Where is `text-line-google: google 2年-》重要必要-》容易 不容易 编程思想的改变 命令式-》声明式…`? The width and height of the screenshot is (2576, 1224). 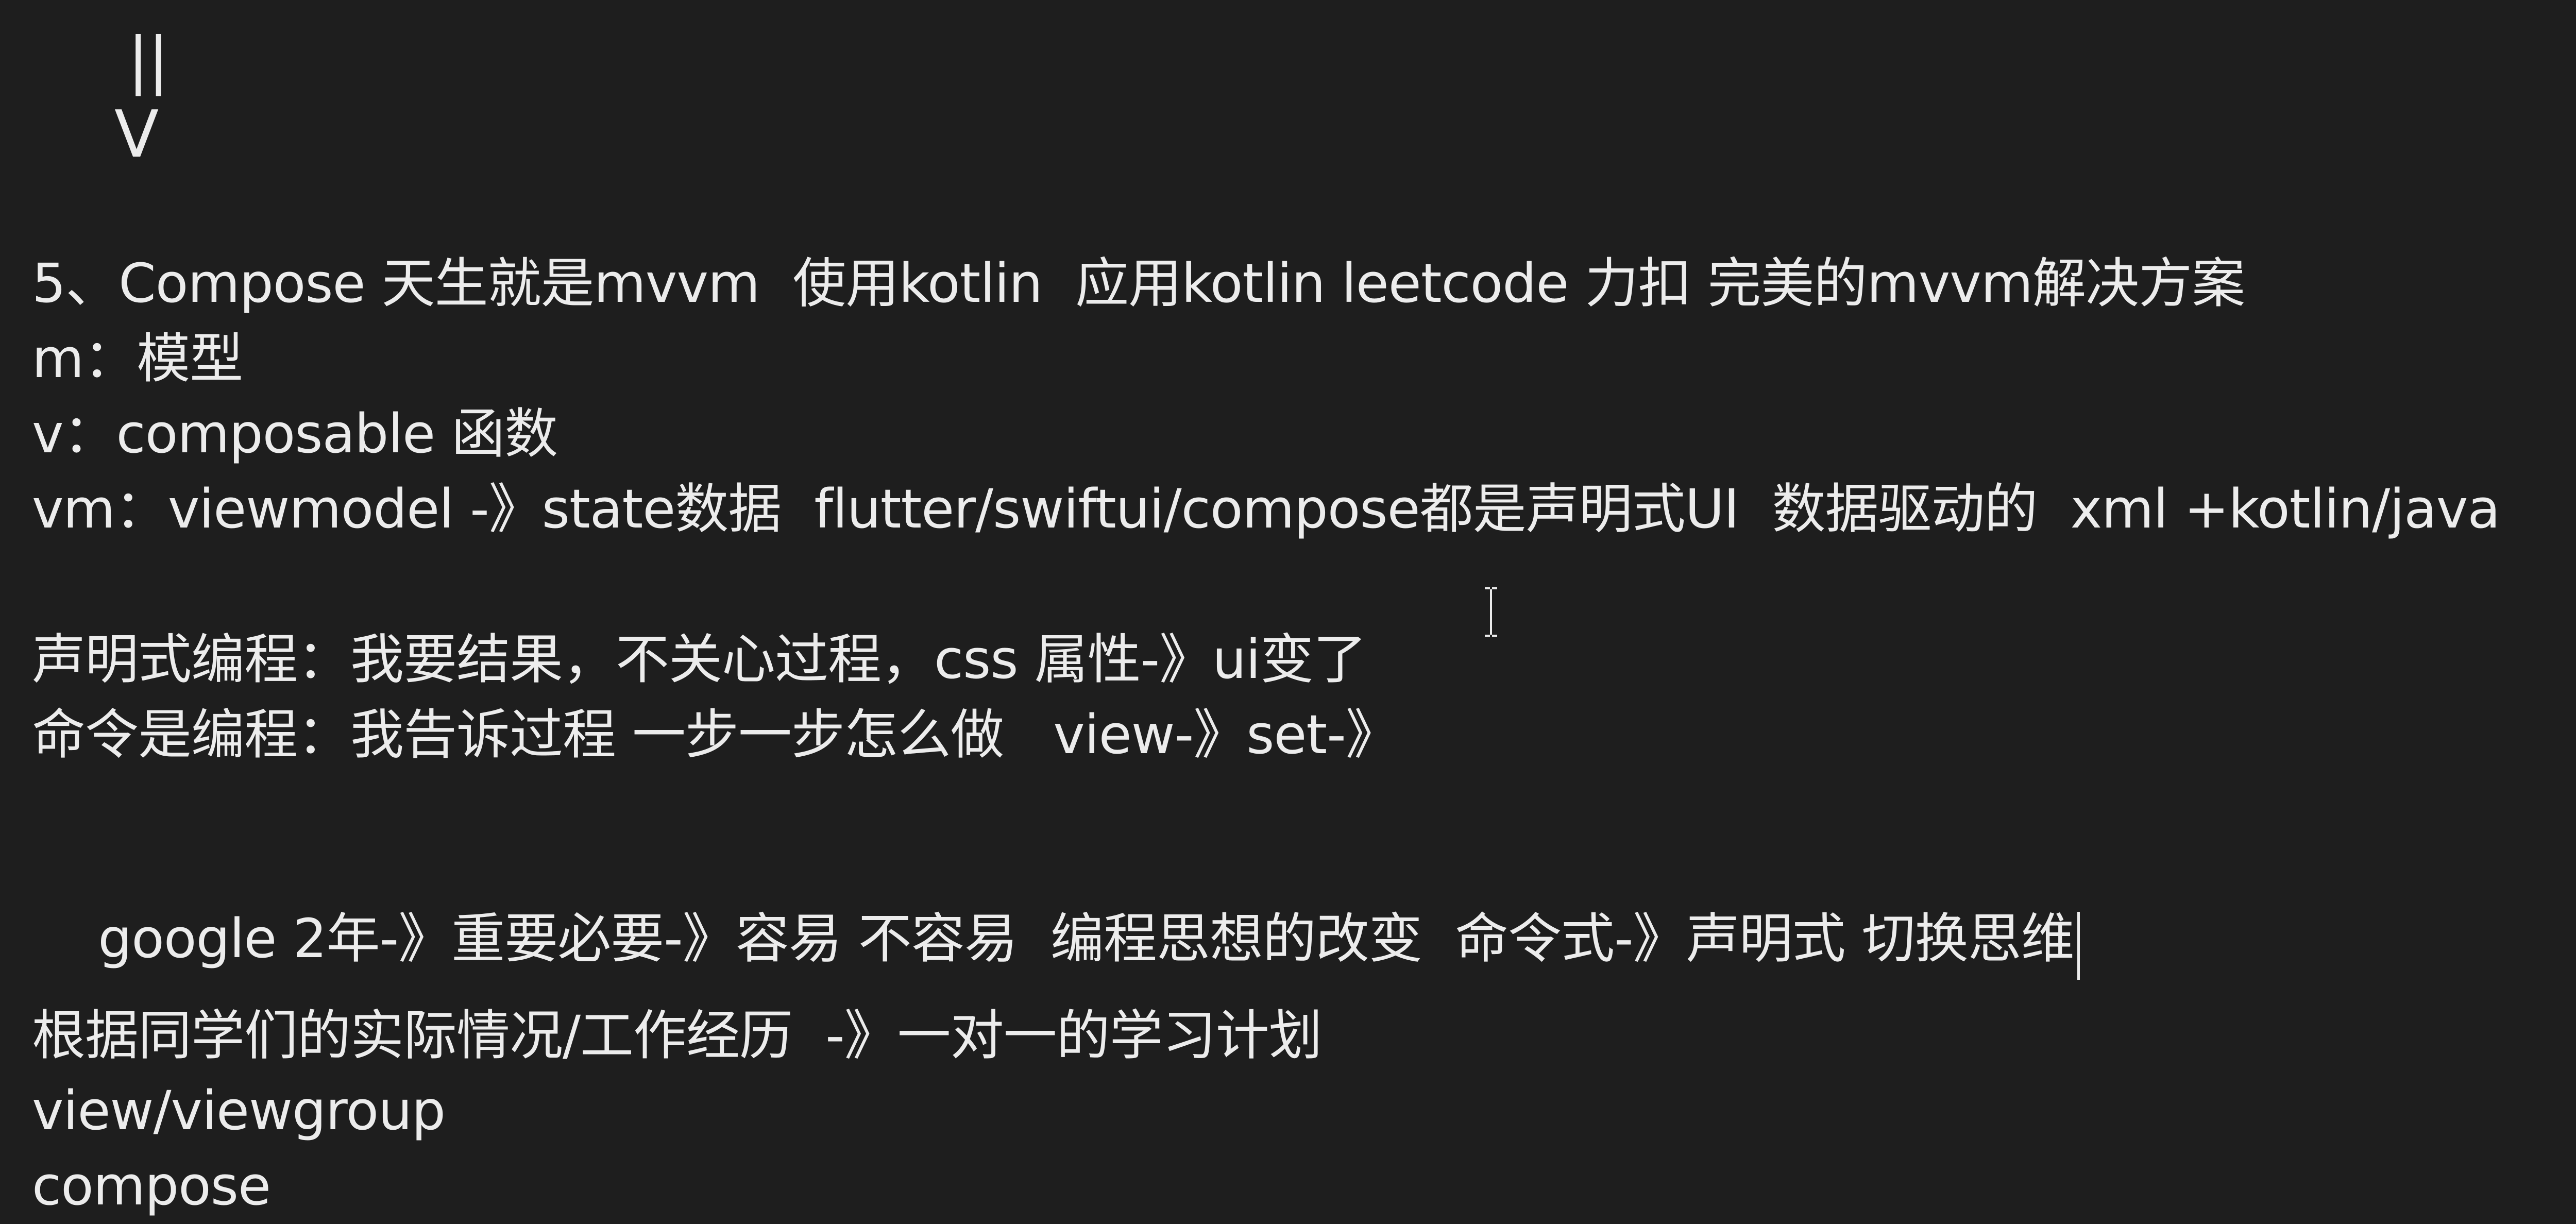
text-line-google: google 2年-》重要必要-》容易 不容易 编程思想的改变 命令式-》声明式… is located at coordinates (1056, 938).